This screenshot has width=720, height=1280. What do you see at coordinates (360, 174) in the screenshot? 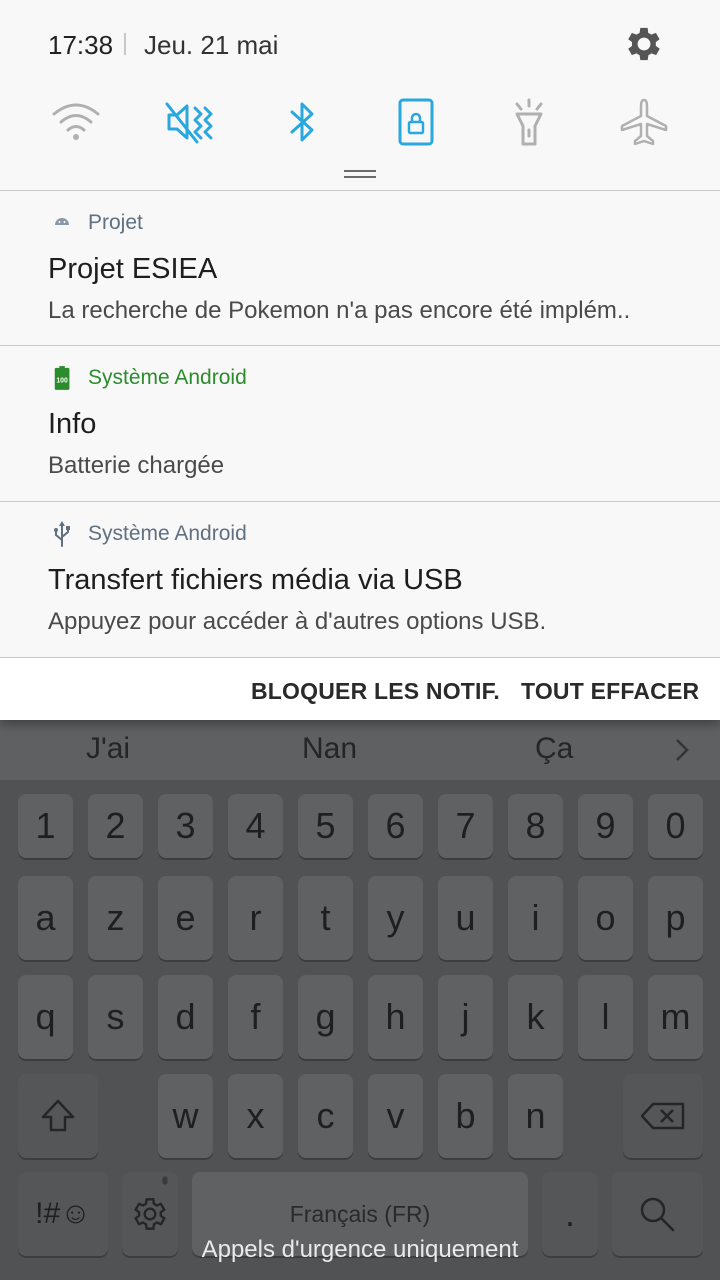
I see `drag-handle` at bounding box center [360, 174].